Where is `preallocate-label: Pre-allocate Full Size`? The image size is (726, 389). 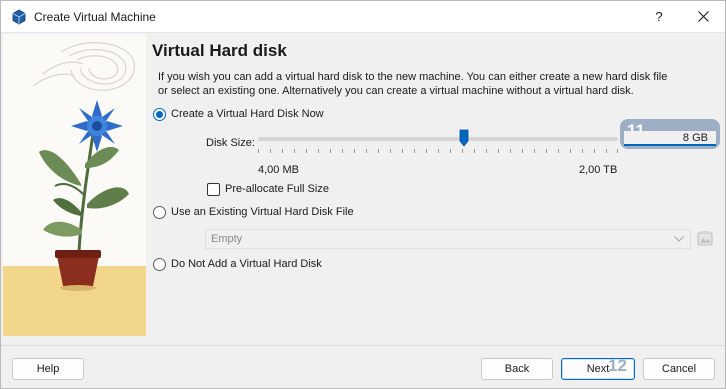
preallocate-label: Pre-allocate Full Size is located at coordinates (277, 189).